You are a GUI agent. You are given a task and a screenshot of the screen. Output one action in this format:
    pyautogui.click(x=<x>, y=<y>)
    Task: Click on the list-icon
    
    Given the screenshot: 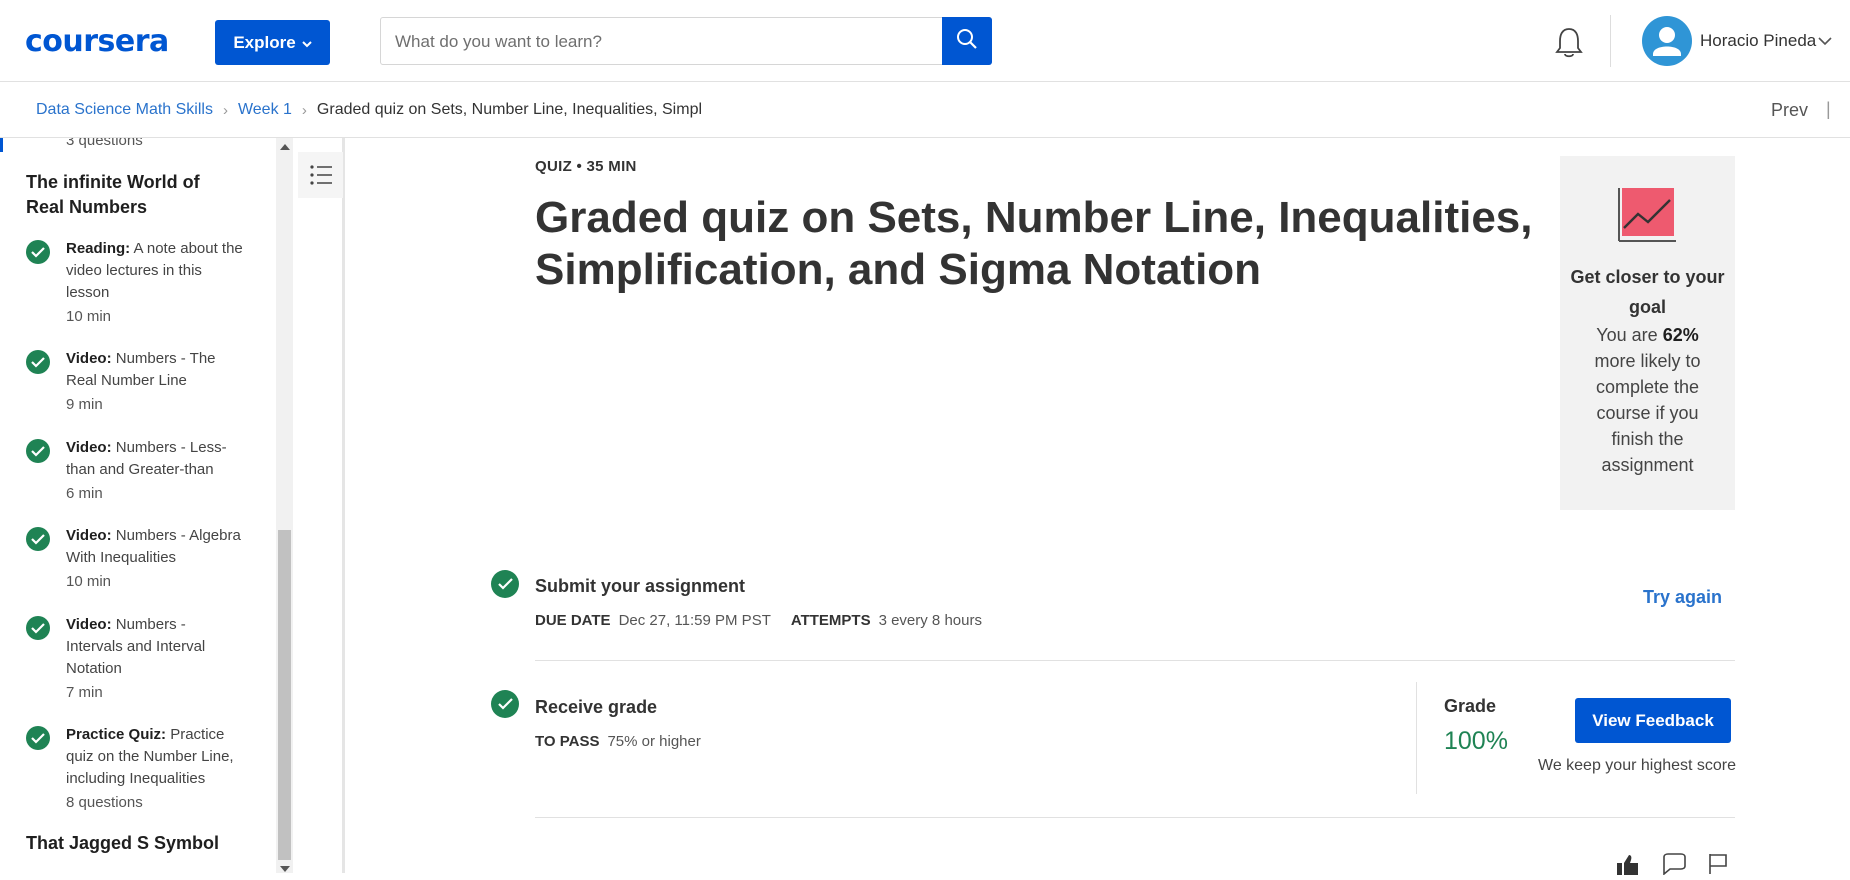 What is the action you would take?
    pyautogui.click(x=320, y=175)
    